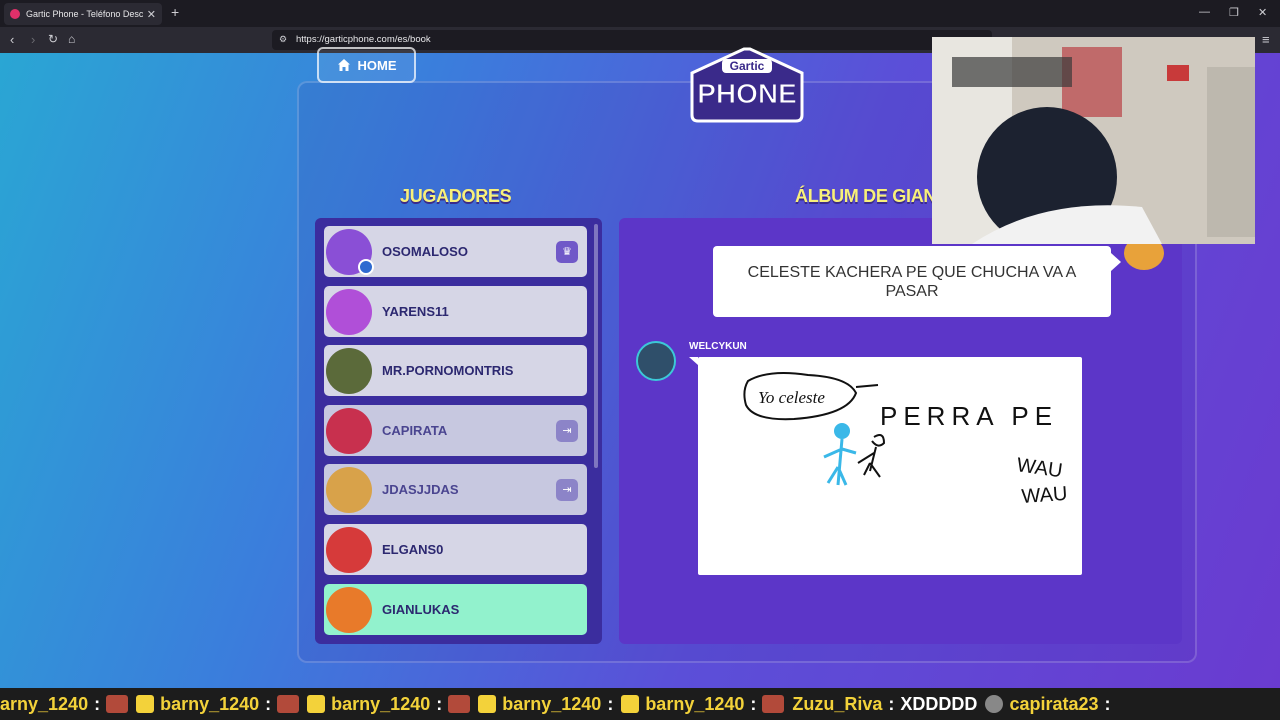  Describe the element at coordinates (71, 39) in the screenshot. I see `home-browser-icon: ⌂` at that location.